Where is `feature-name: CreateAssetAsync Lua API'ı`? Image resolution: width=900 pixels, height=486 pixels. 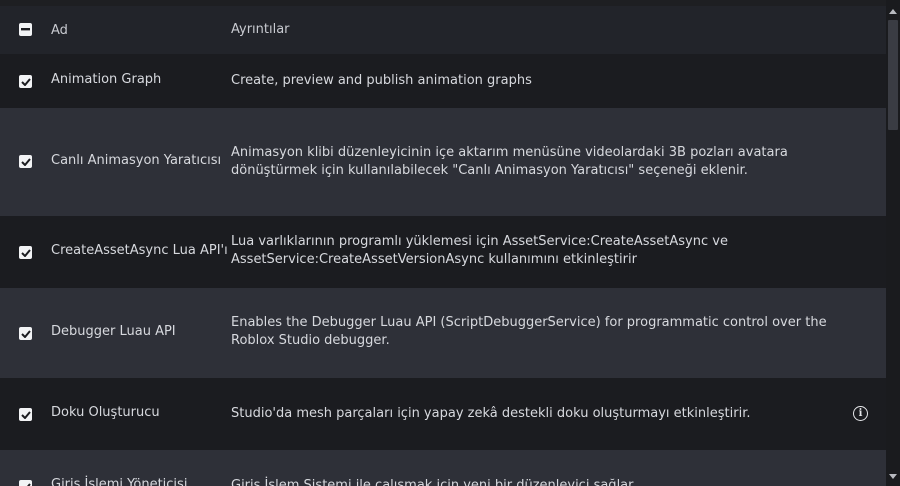
feature-name: CreateAssetAsync Lua API'ı is located at coordinates (139, 250).